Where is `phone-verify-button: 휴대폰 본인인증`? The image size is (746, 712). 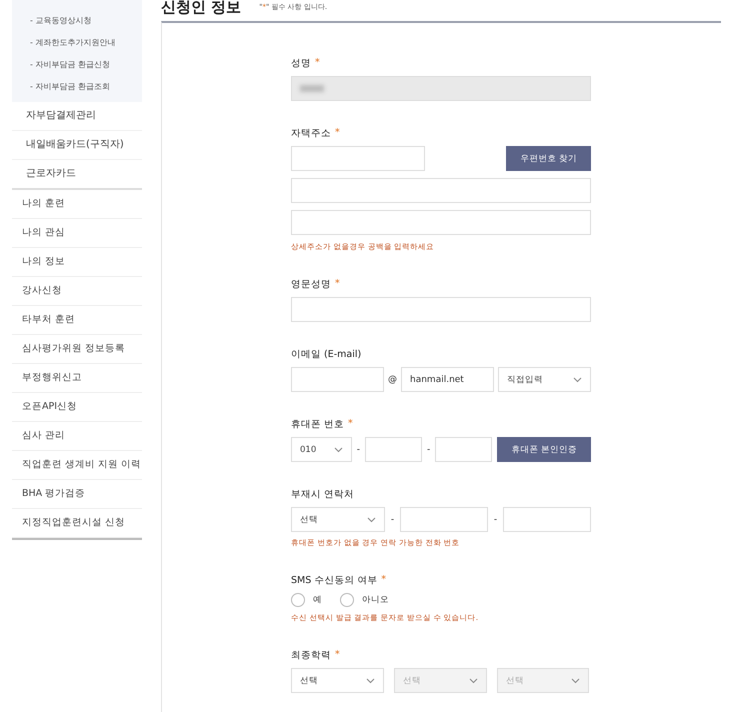
phone-verify-button: 휴대폰 본인인증 is located at coordinates (544, 449).